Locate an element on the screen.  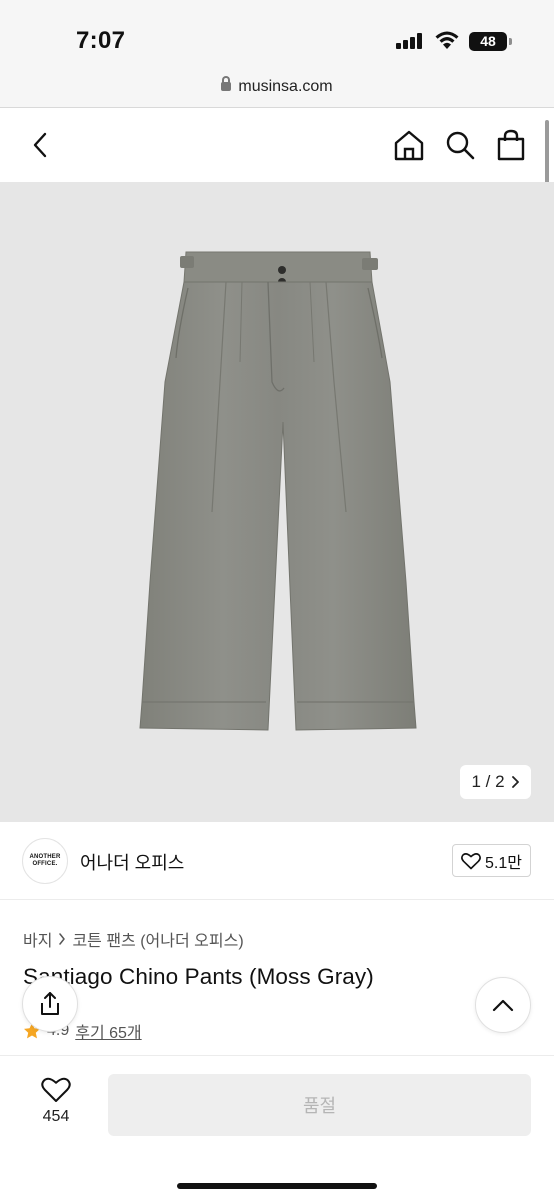
brand-like-button: 5.1만 is located at coordinates (491, 860).